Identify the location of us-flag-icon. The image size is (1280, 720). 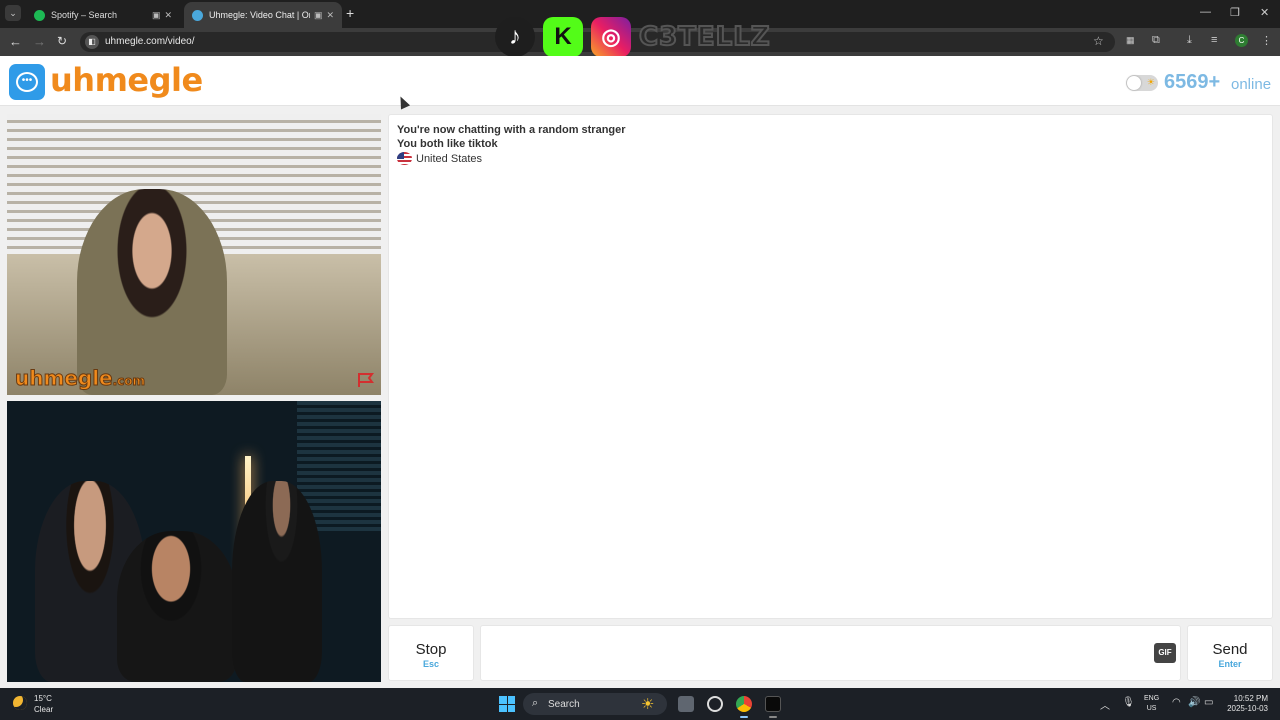
(404, 158).